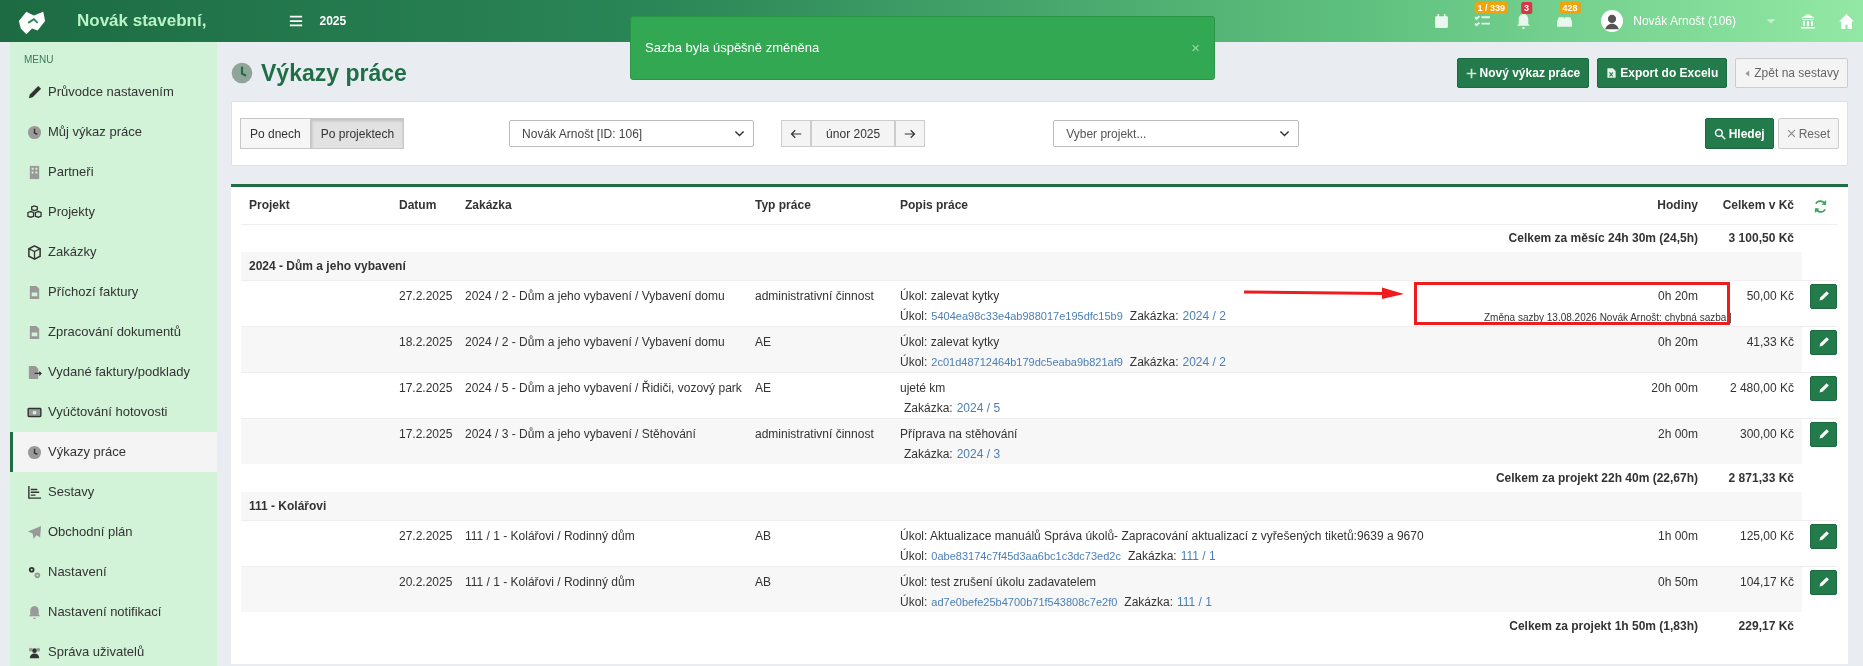 The image size is (1863, 666). Describe the element at coordinates (296, 21) in the screenshot. I see `menu-icon` at that location.